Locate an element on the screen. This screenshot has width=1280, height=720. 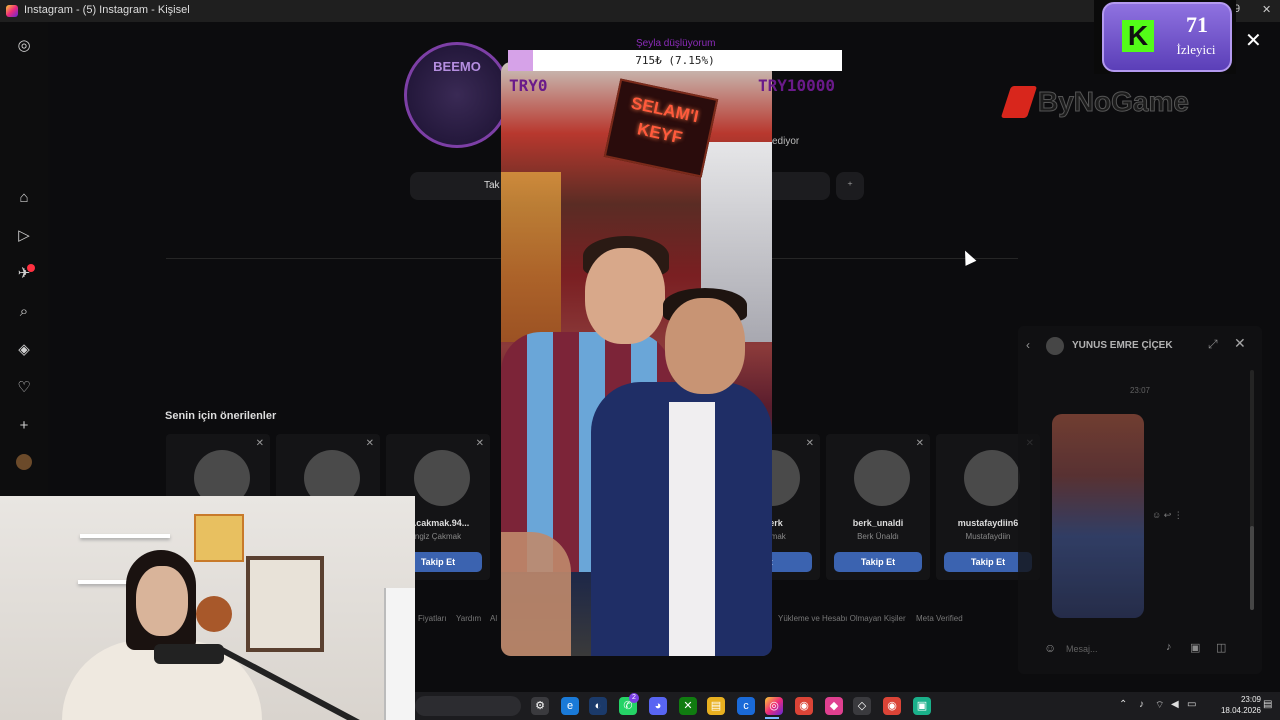
close-window-button: ✕ is located at coordinates (1266, 9).